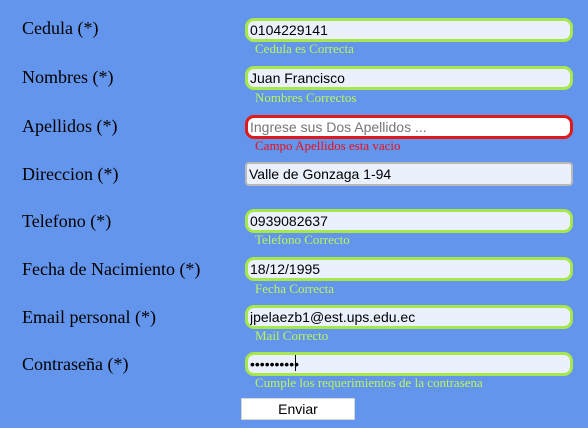  What do you see at coordinates (409, 317) in the screenshot?
I see `email-input` at bounding box center [409, 317].